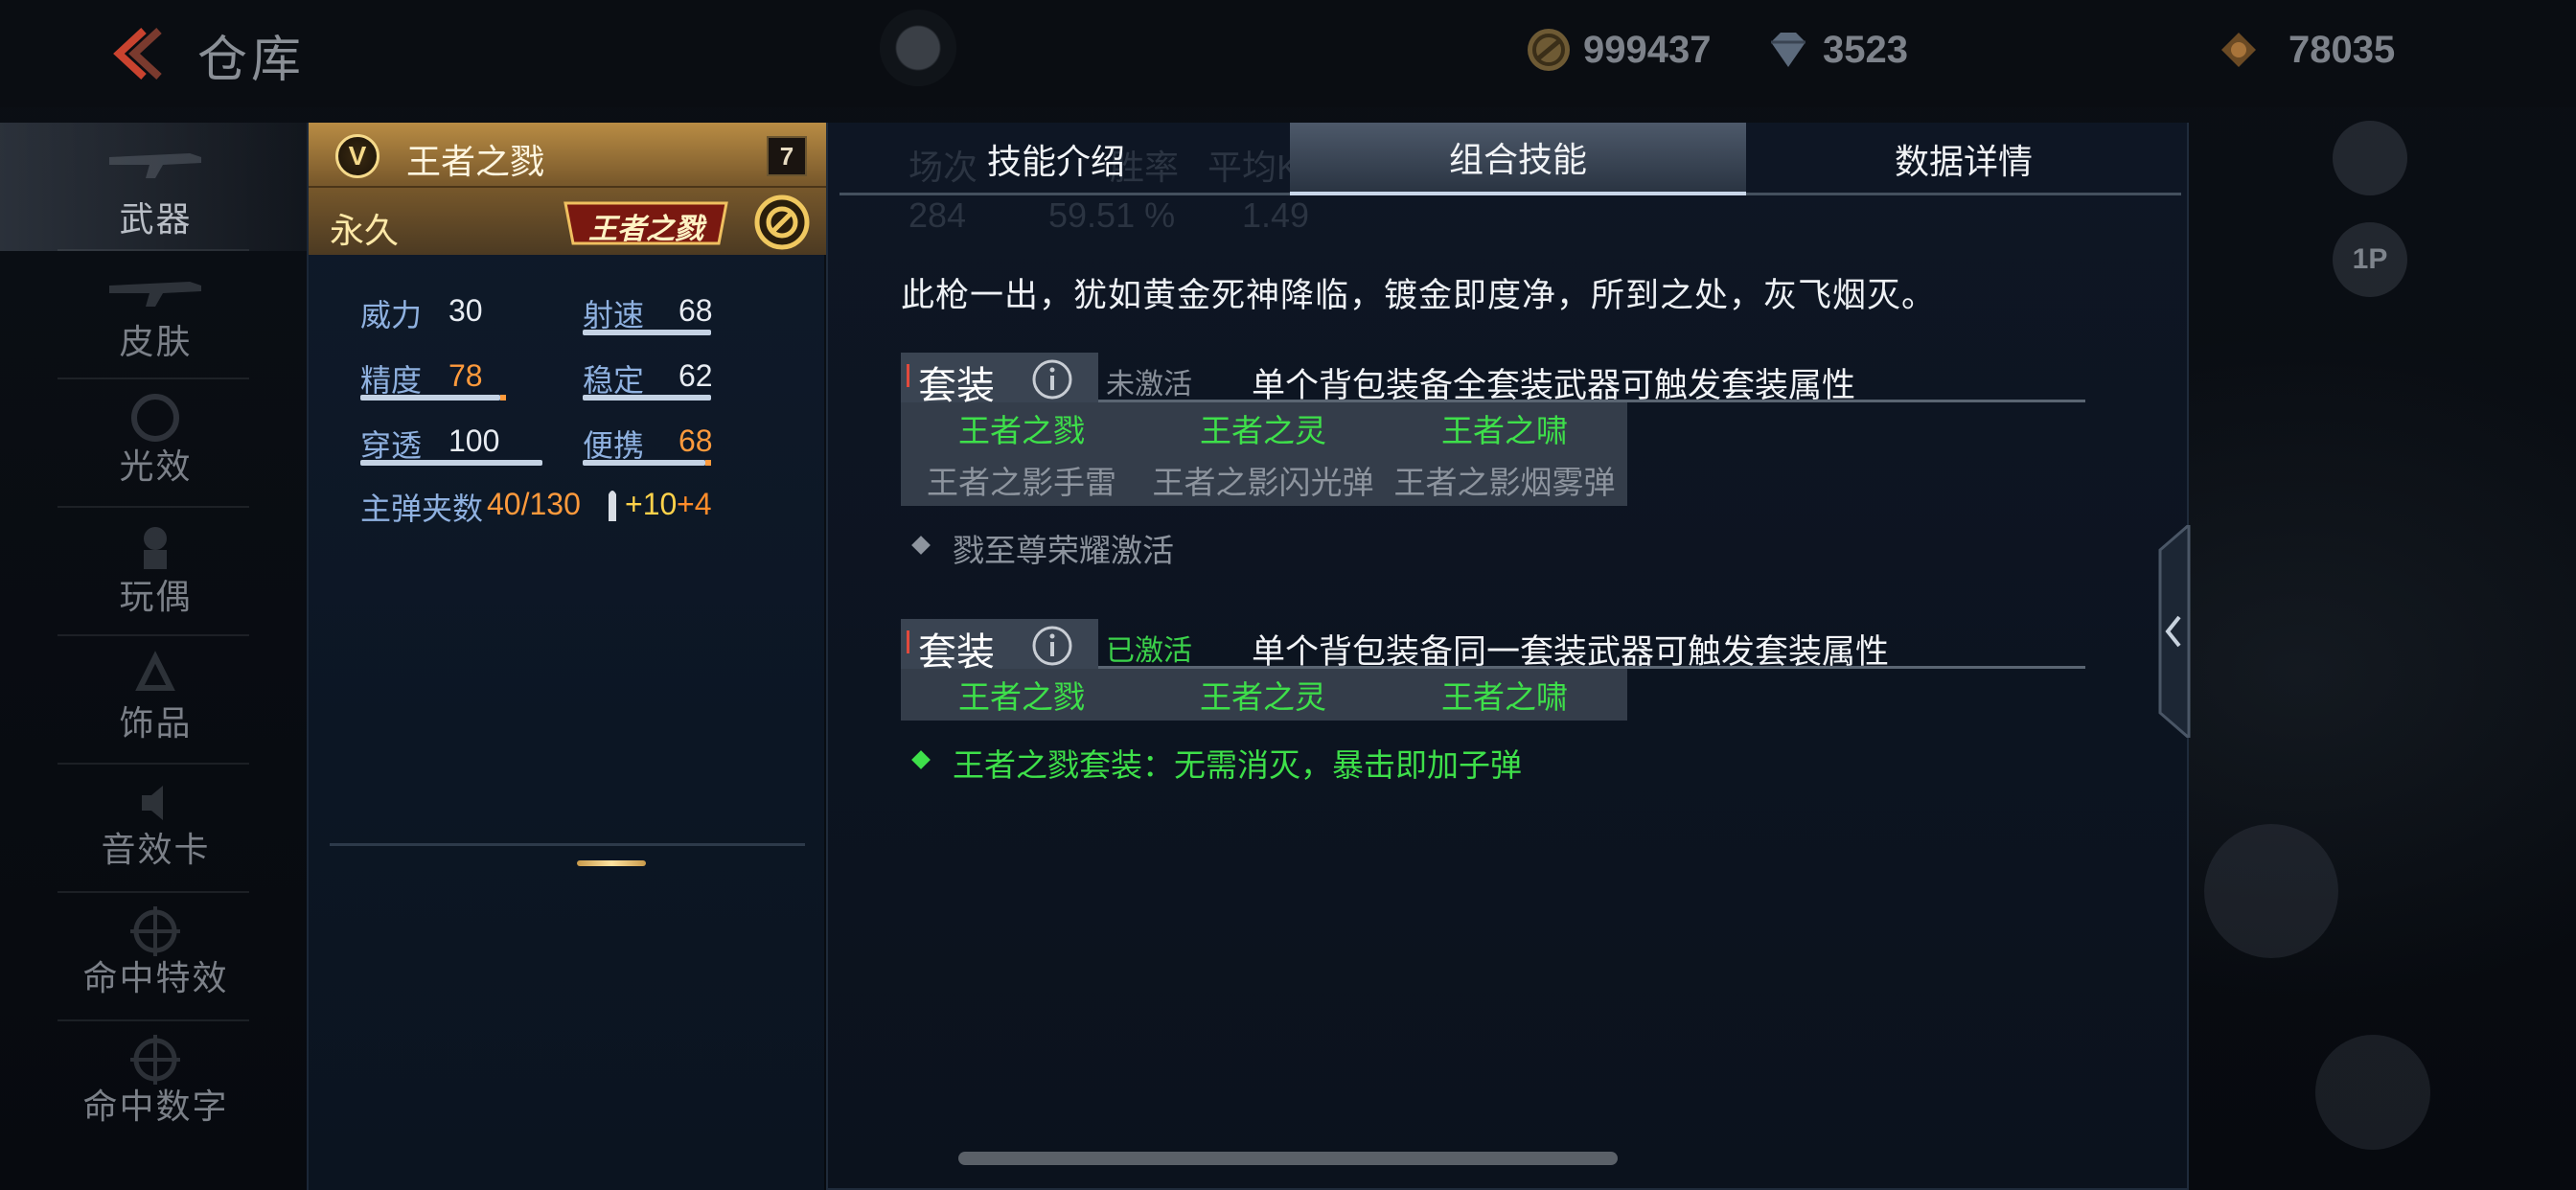 The width and height of the screenshot is (2576, 1190). I want to click on sidebar-item-hit-effects: 命中特效, so click(153, 957).